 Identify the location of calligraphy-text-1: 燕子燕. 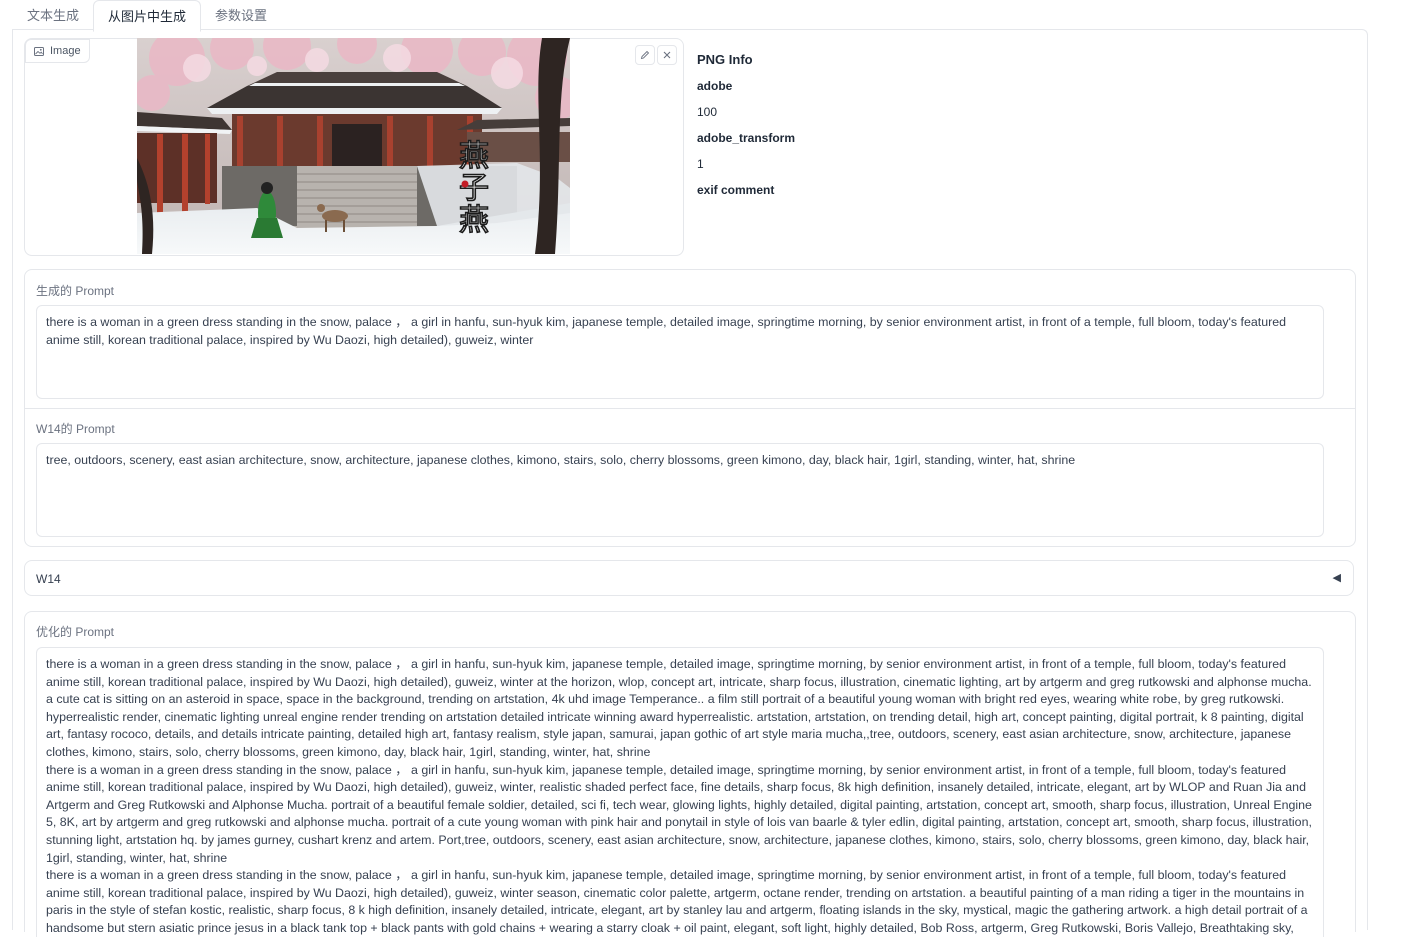
(474, 188).